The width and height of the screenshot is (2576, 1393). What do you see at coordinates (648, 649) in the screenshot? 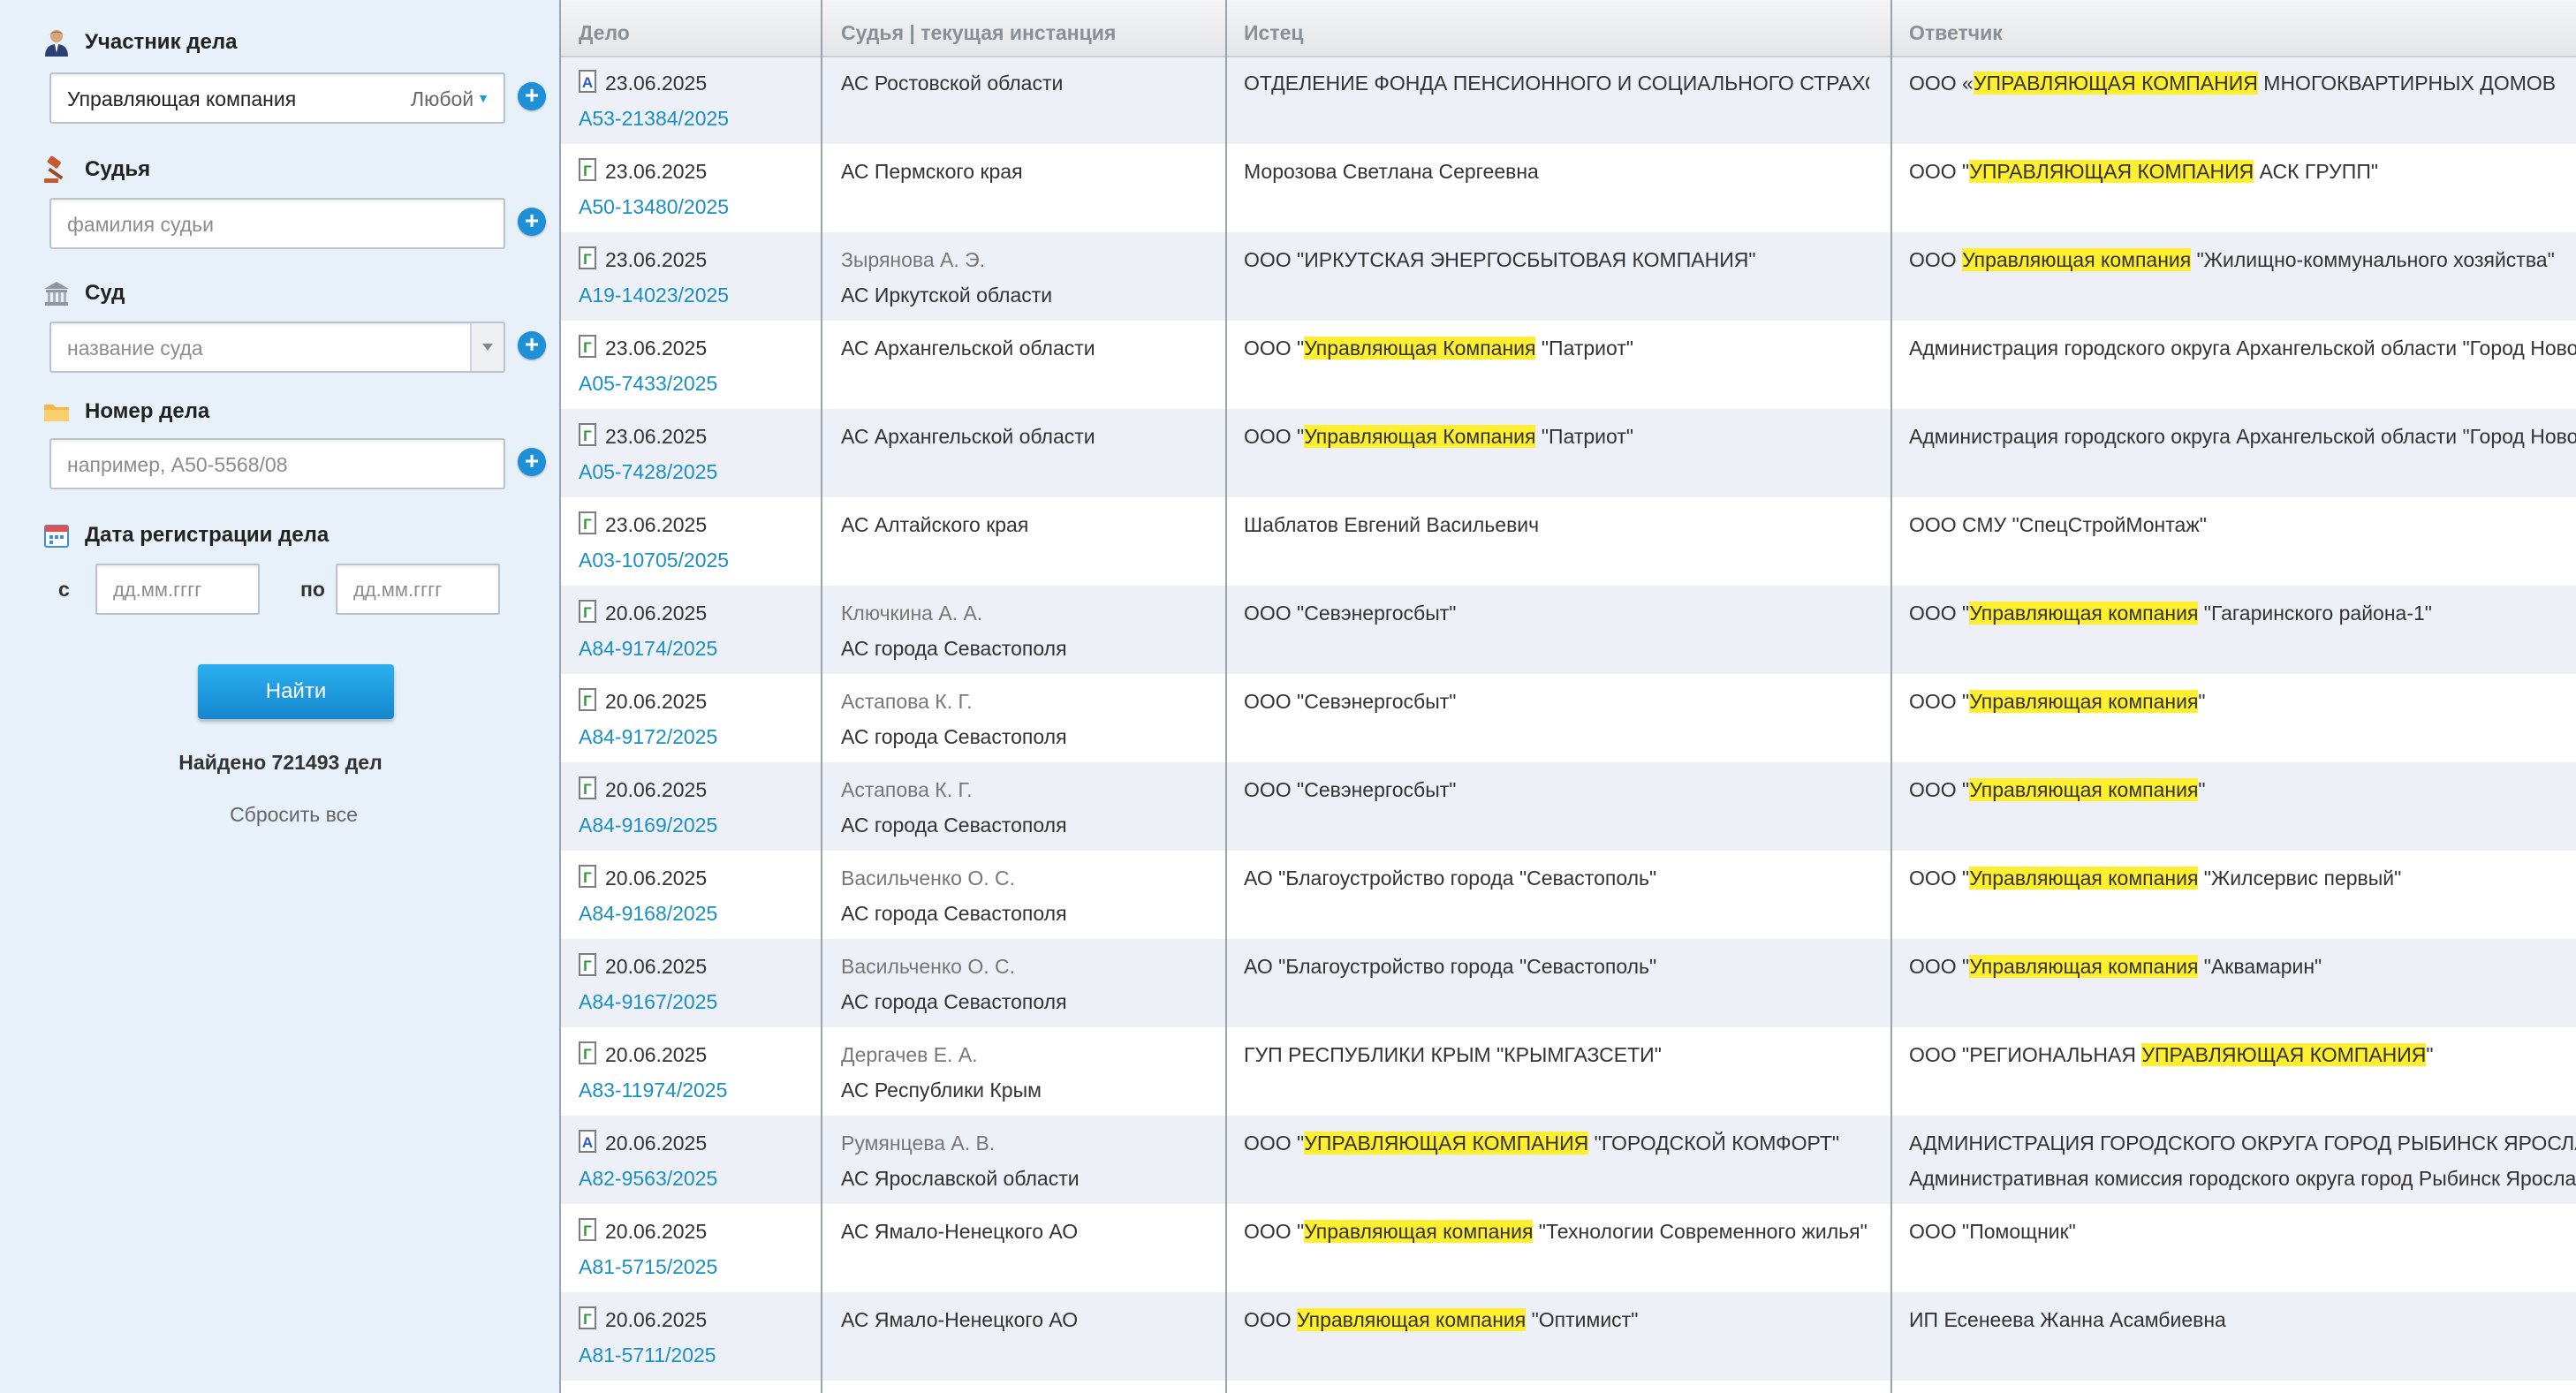
I see `case-number-link: А84-9174/2025` at bounding box center [648, 649].